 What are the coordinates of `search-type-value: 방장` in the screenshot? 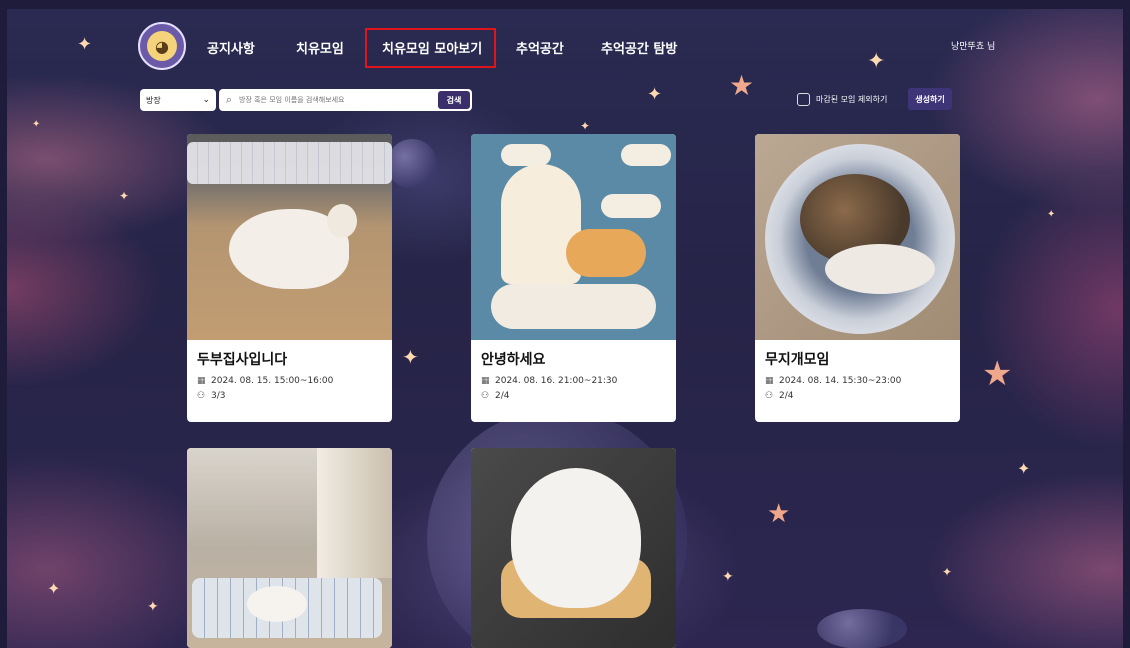 It's located at (153, 100).